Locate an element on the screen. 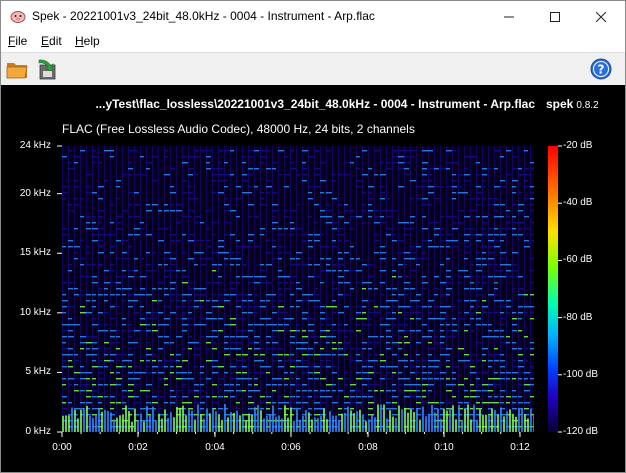 The height and width of the screenshot is (473, 626). spek-app-icon is located at coordinates (18, 17).